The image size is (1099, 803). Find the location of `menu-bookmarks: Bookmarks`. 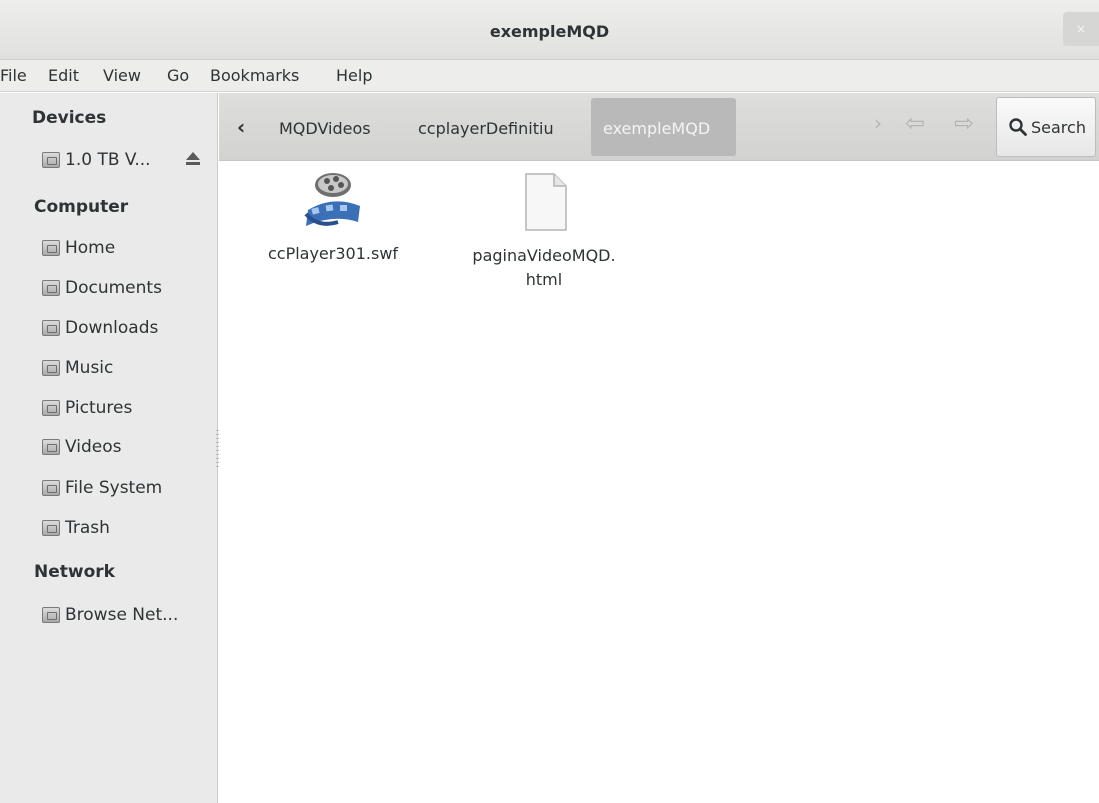

menu-bookmarks: Bookmarks is located at coordinates (254, 75).